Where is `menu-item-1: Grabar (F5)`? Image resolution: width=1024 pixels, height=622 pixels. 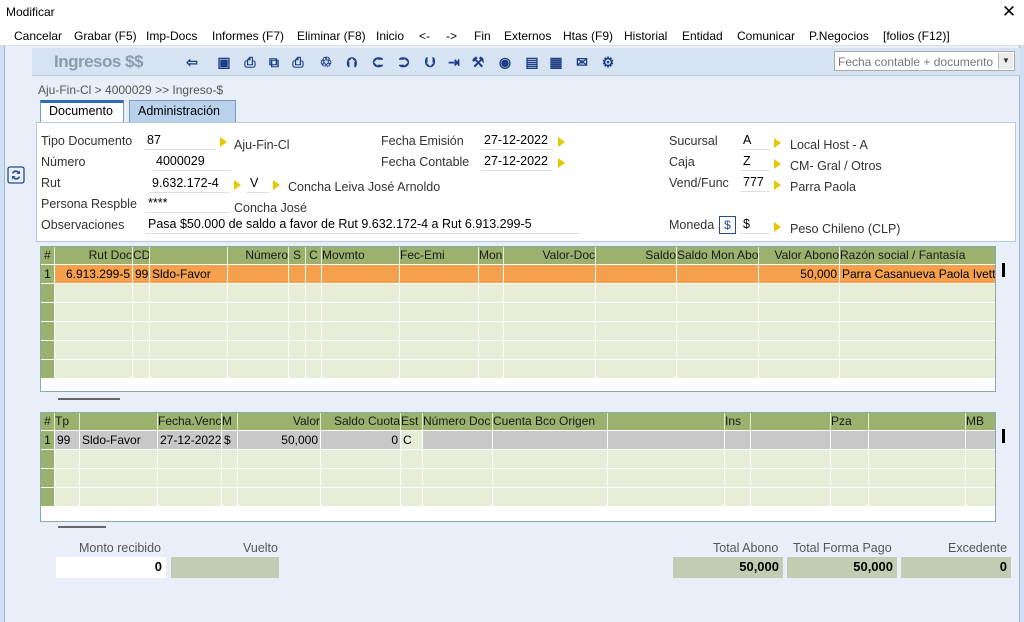 menu-item-1: Grabar (F5) is located at coordinates (105, 36).